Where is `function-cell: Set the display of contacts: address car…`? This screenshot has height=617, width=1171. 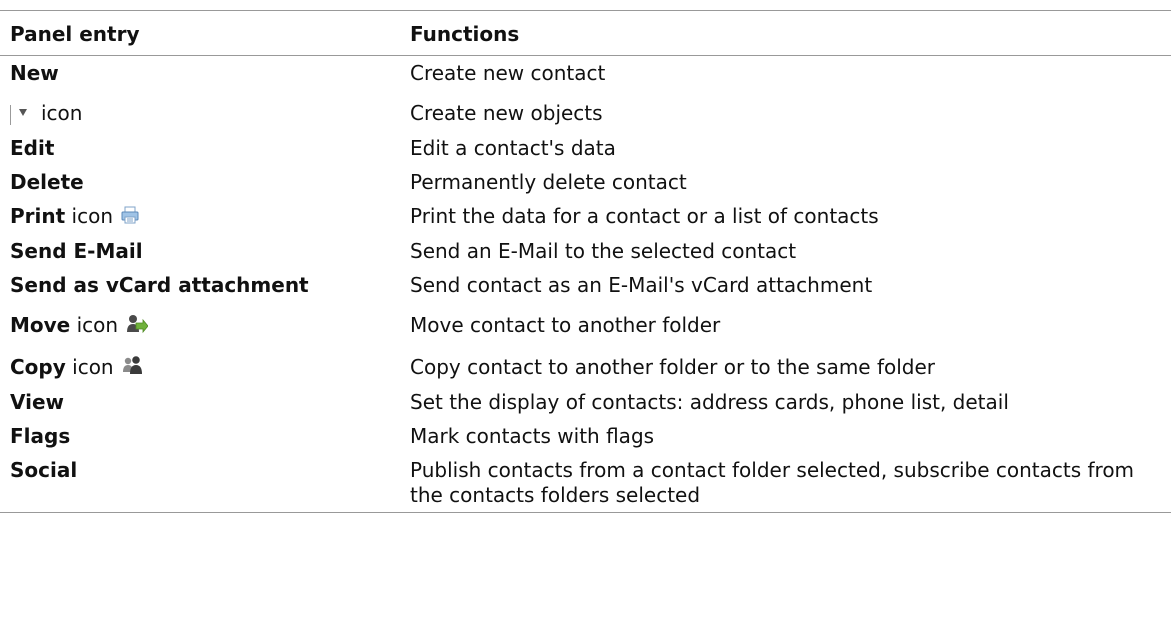 function-cell: Set the display of contacts: address car… is located at coordinates (709, 402).